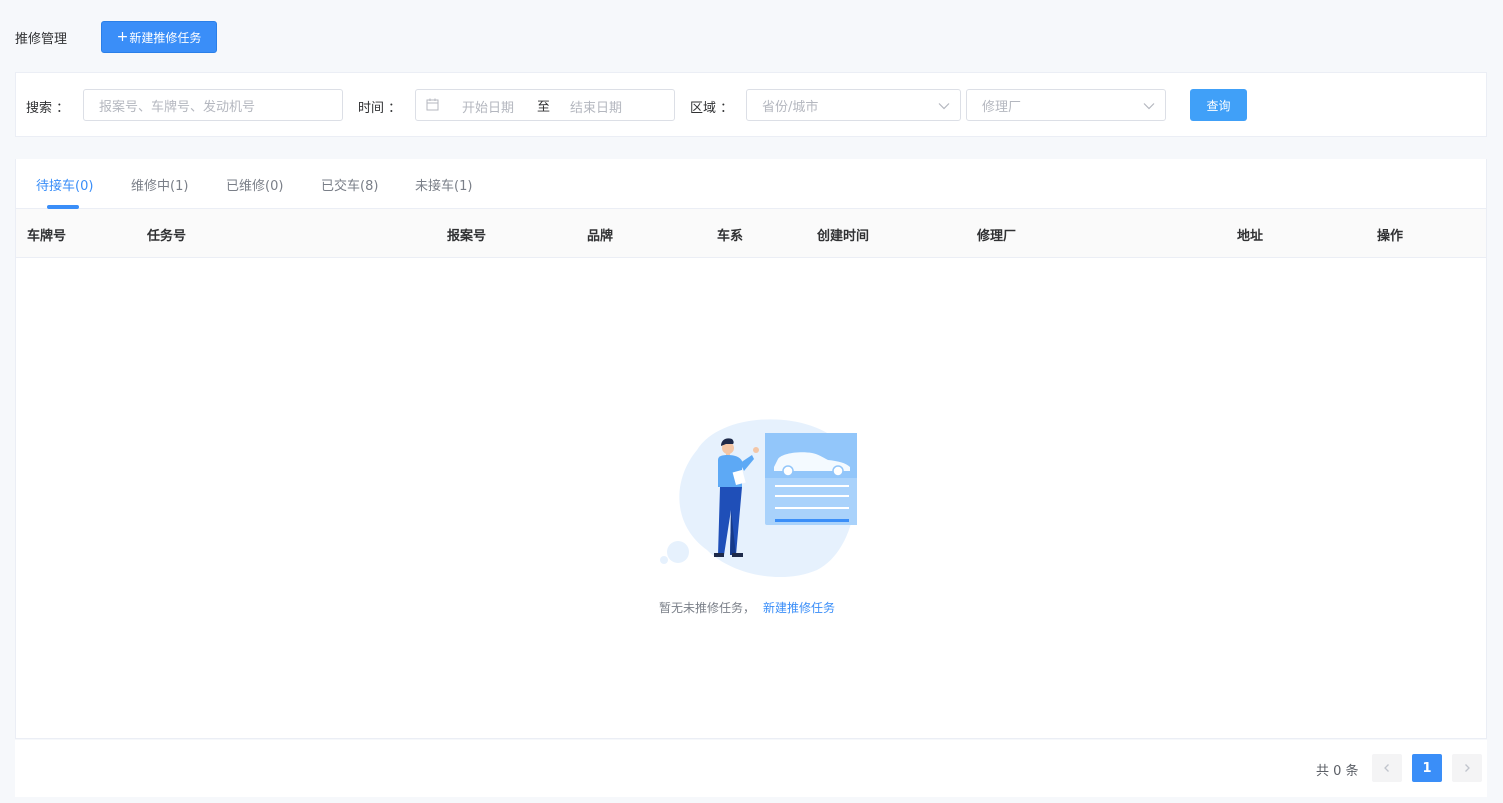 The height and width of the screenshot is (803, 1503). Describe the element at coordinates (843, 236) in the screenshot. I see `column-header-created-time: 创建时间` at that location.